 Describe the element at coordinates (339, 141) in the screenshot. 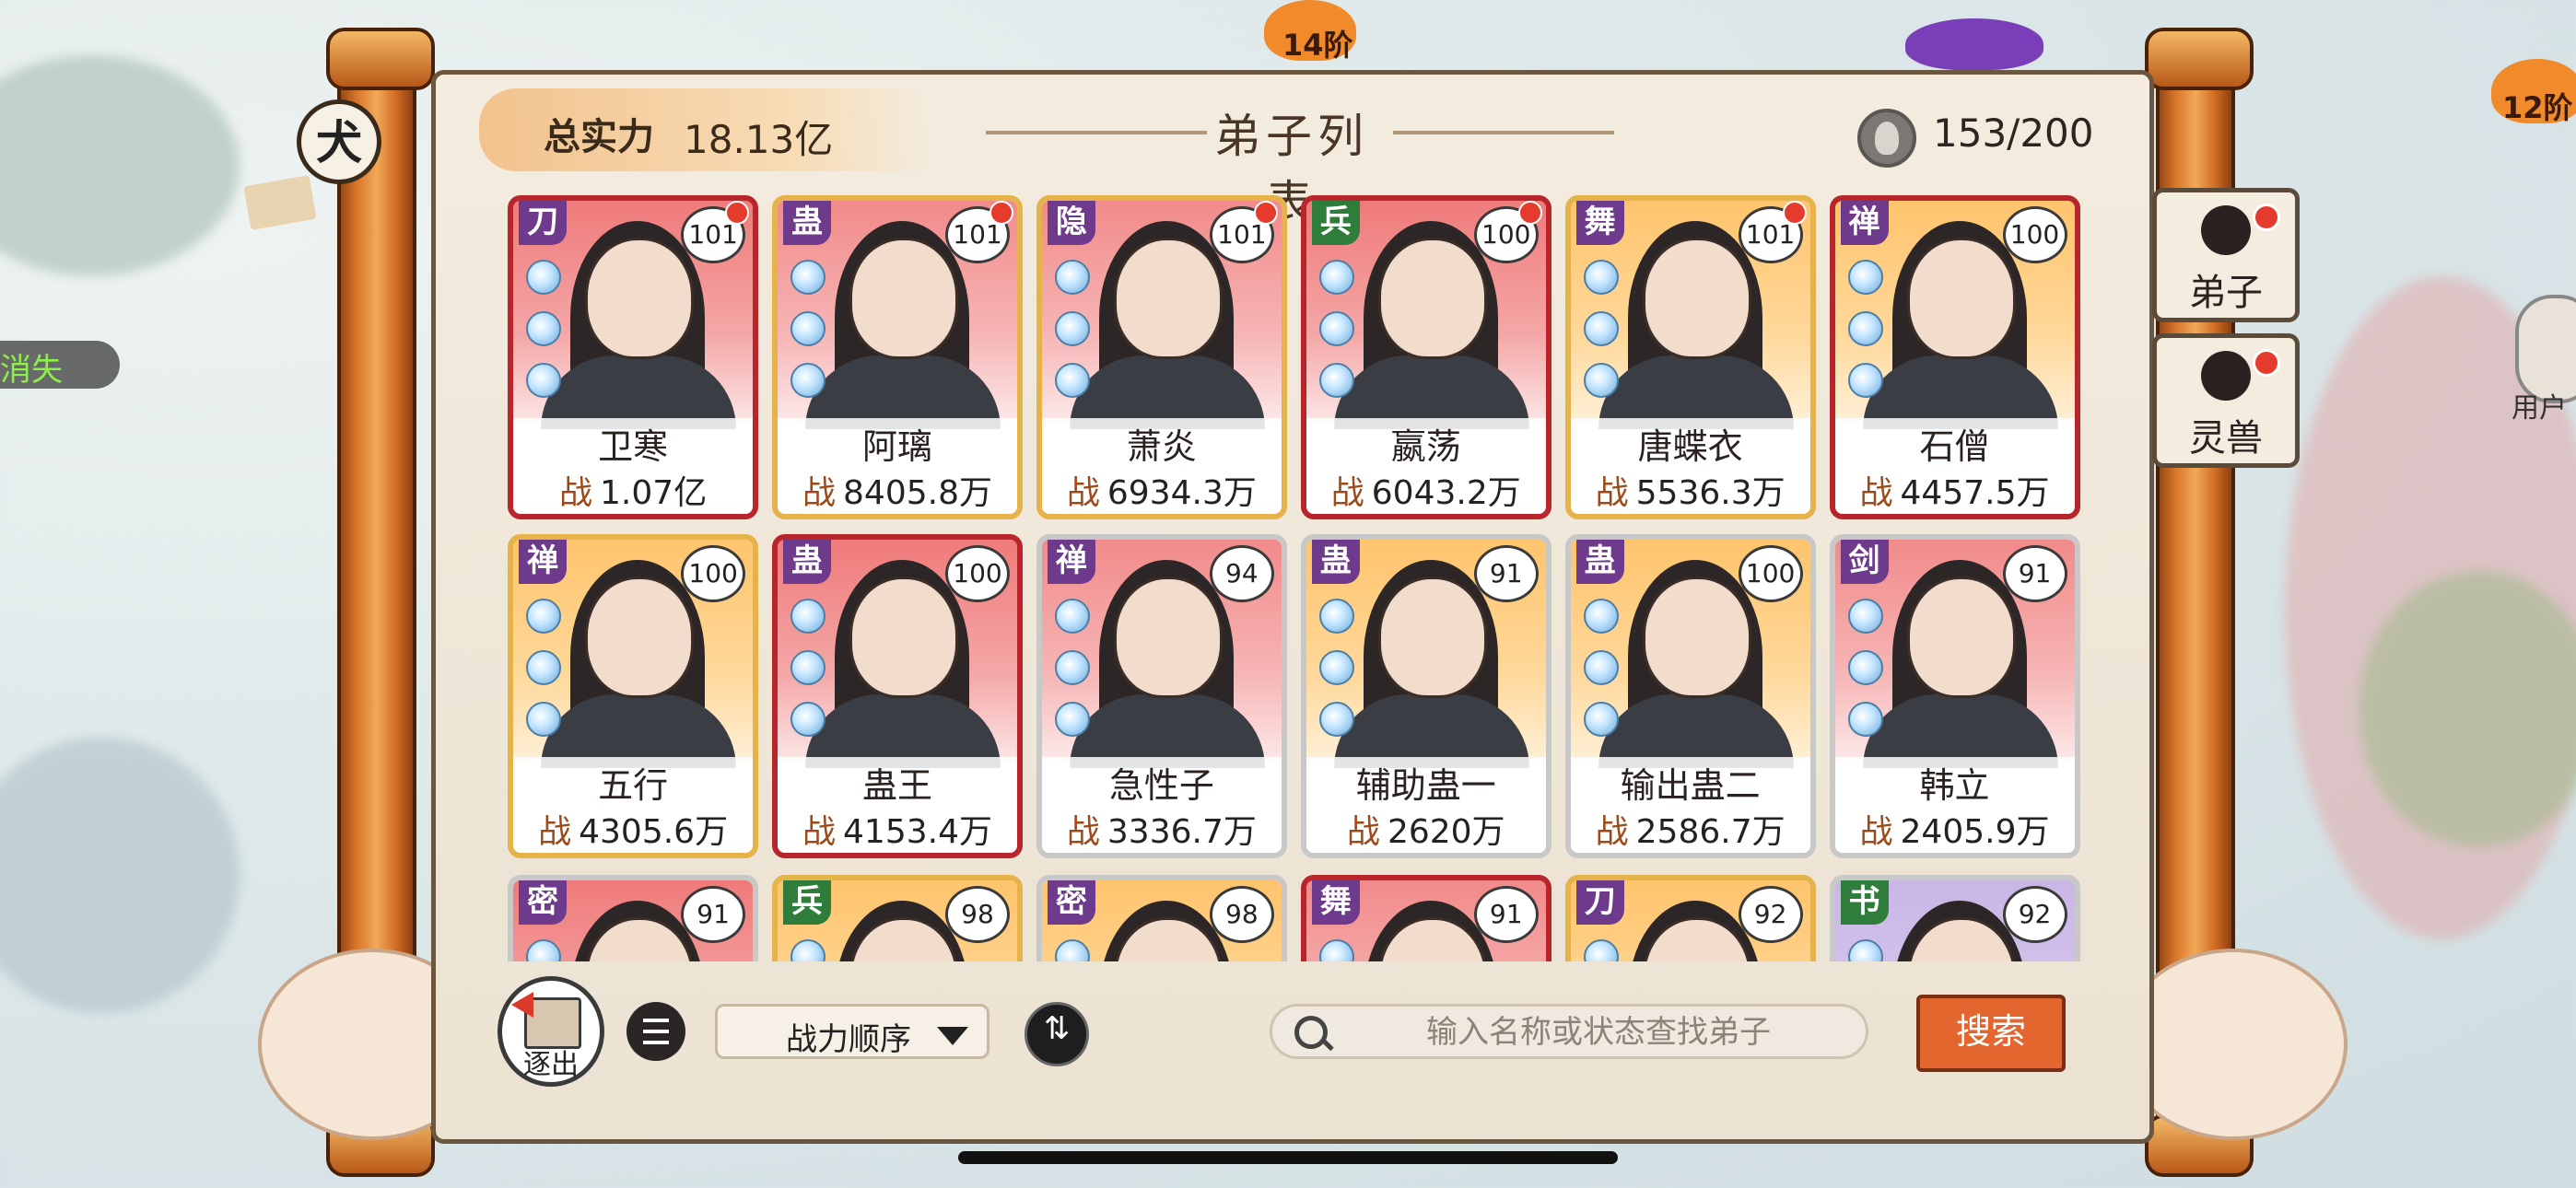

I see `close-knot-button: 犬` at that location.